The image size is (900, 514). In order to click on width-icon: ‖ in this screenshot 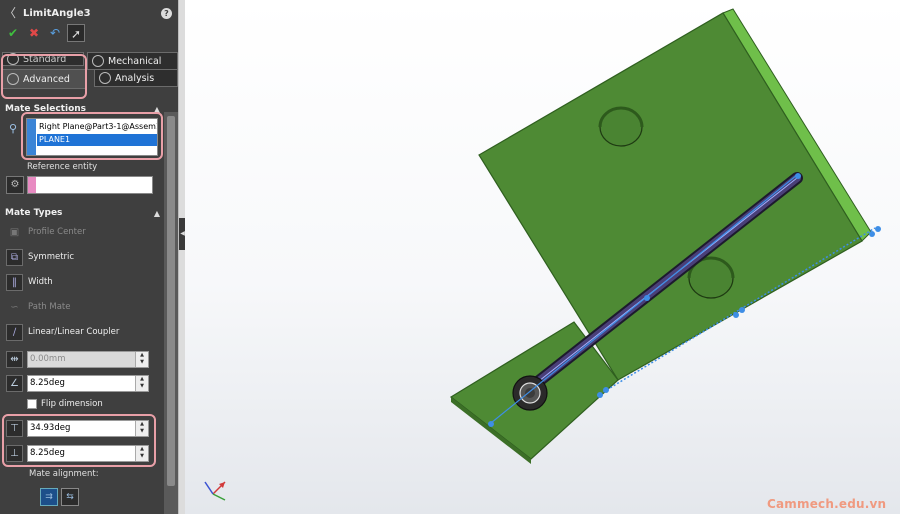, I will do `click(14, 282)`.